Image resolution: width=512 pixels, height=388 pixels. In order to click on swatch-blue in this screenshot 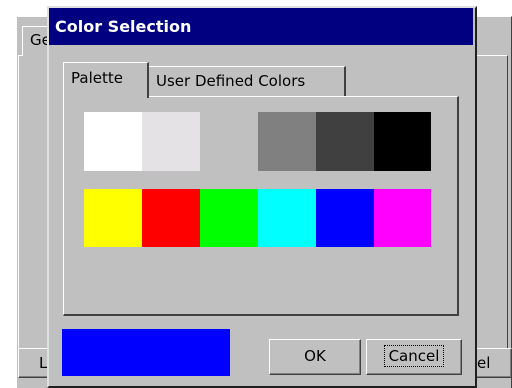, I will do `click(345, 218)`.